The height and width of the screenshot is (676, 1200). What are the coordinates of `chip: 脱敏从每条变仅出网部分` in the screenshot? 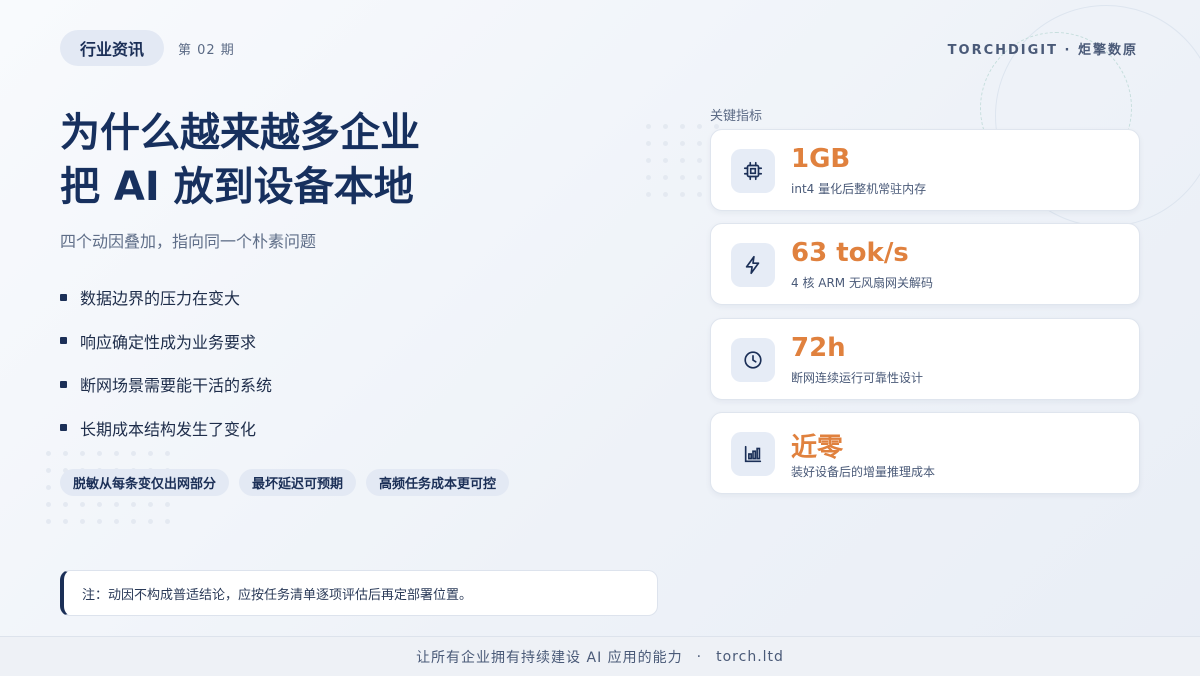 It's located at (145, 482).